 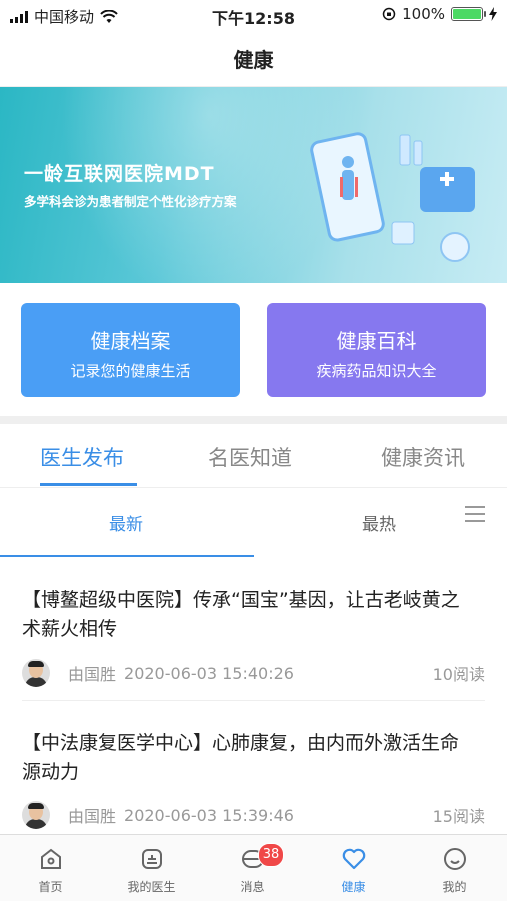 I want to click on page-title: 健康, so click(x=253, y=59).